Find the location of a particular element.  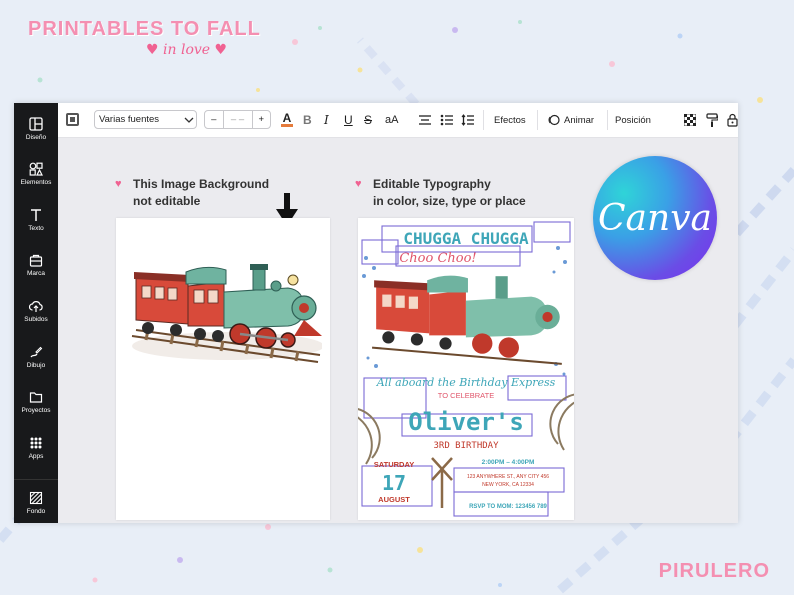

align-button is located at coordinates (425, 120).